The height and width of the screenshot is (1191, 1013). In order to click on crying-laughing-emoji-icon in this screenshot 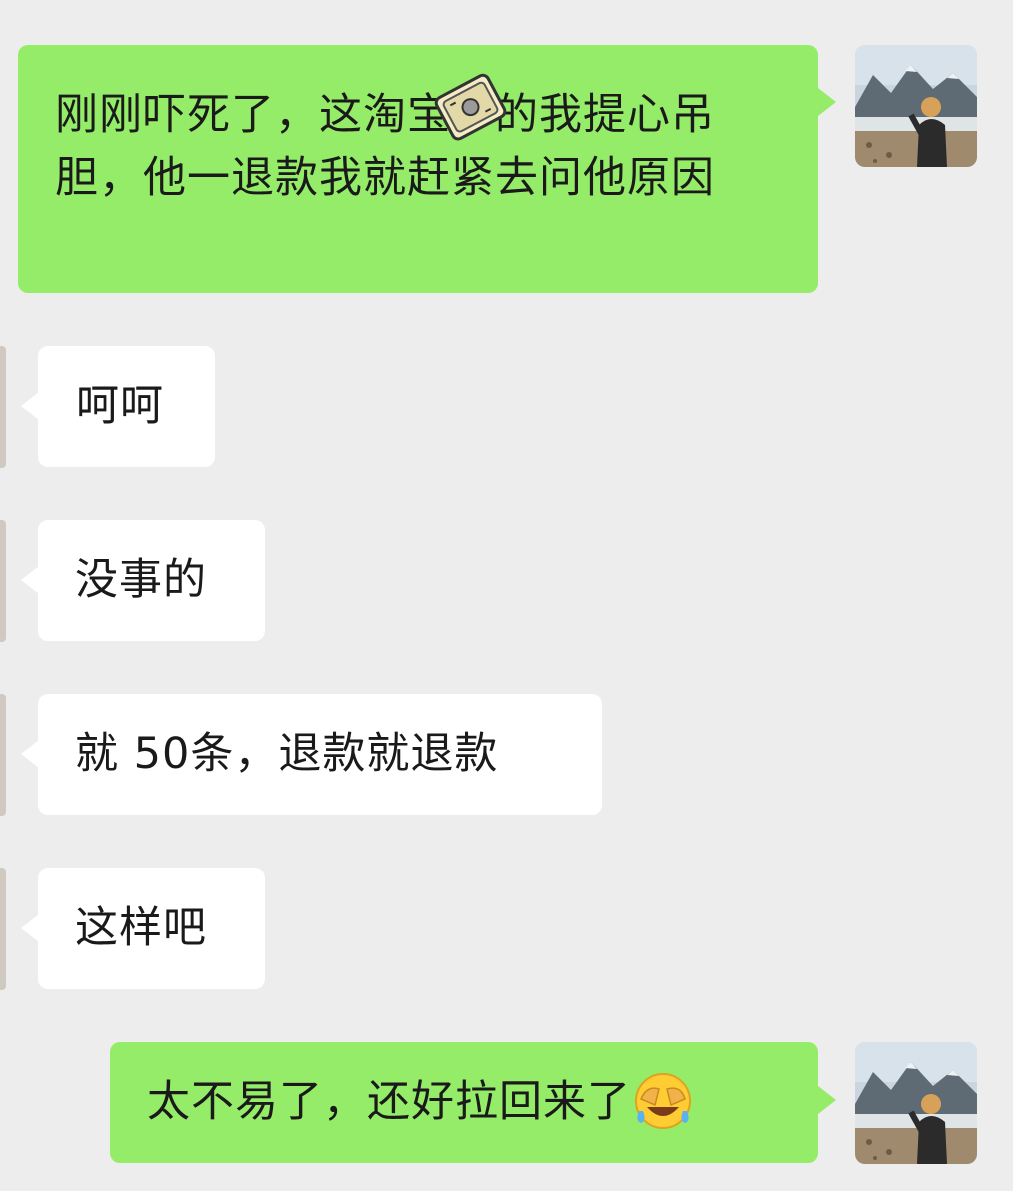, I will do `click(663, 1100)`.